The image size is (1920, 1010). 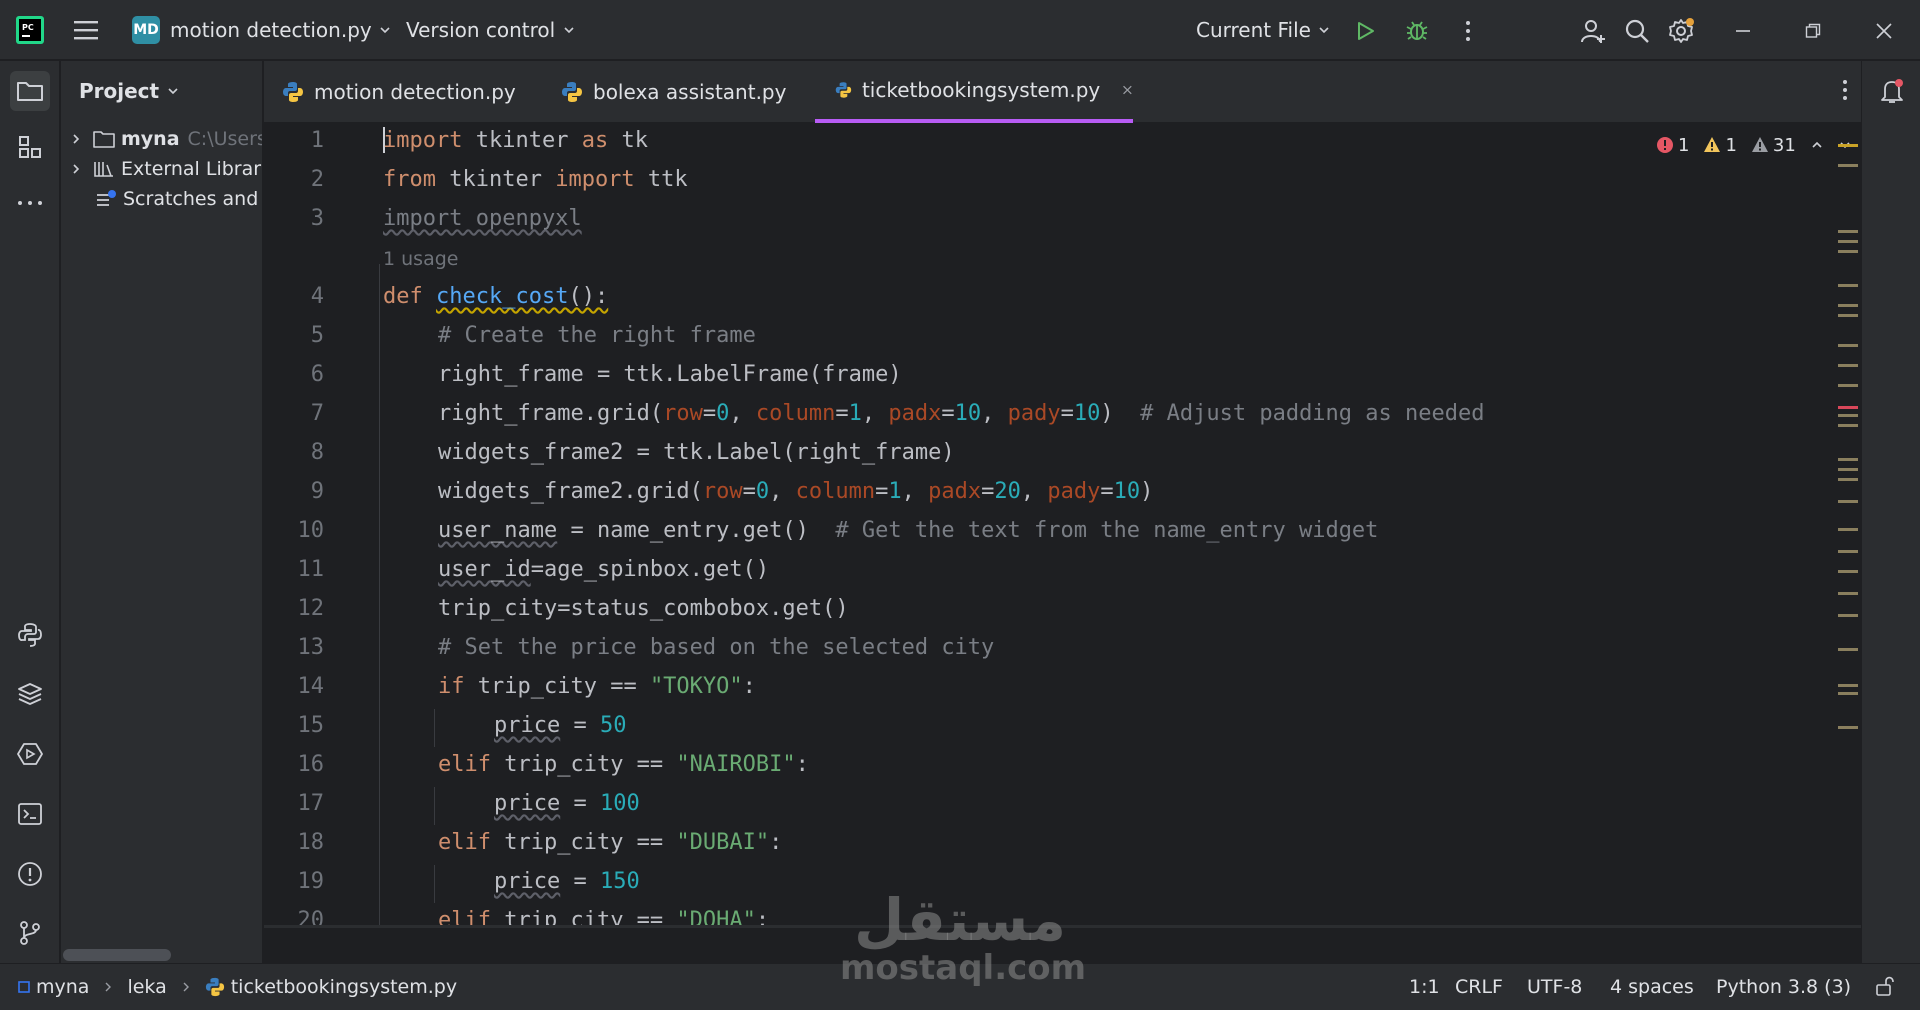 What do you see at coordinates (30, 754) in the screenshot?
I see `services-icon` at bounding box center [30, 754].